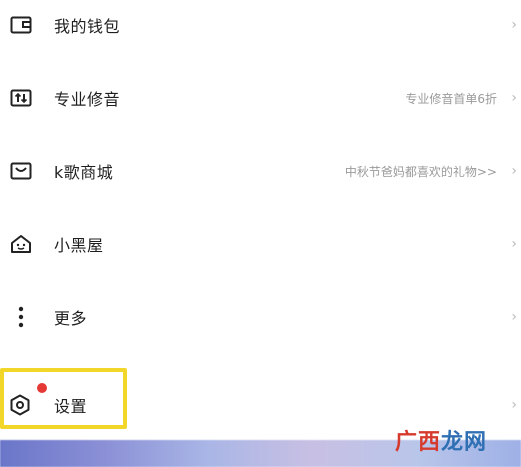 Image resolution: width=521 pixels, height=467 pixels. What do you see at coordinates (260, 98) in the screenshot?
I see `menu-item-audio-edit: 专业修音 专业修音首单6折 ›` at bounding box center [260, 98].